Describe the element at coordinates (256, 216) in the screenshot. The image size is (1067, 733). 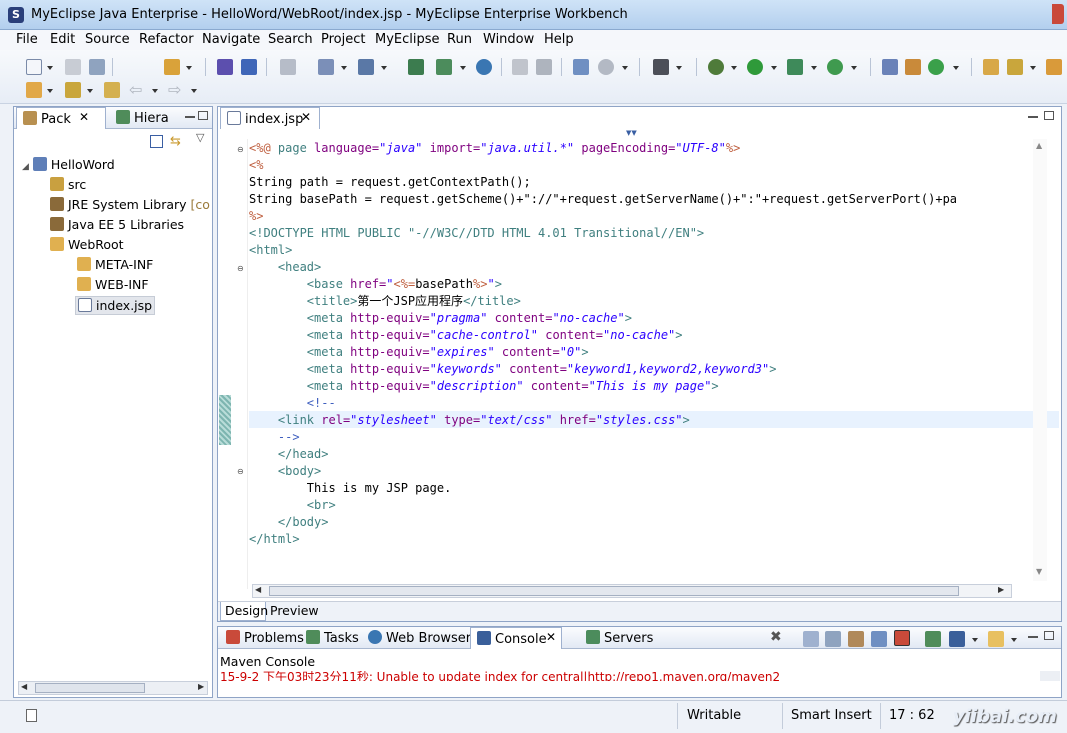
I see `code-line: %>` at that location.